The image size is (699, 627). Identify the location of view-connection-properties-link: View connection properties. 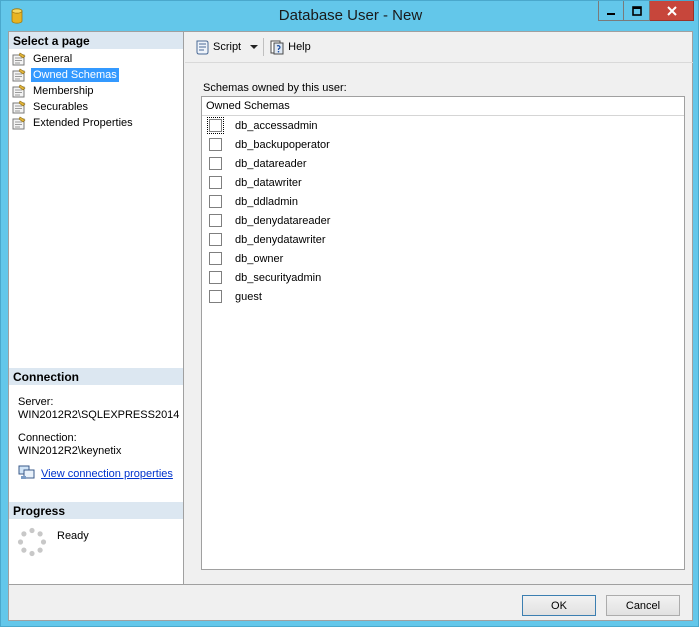
(107, 474).